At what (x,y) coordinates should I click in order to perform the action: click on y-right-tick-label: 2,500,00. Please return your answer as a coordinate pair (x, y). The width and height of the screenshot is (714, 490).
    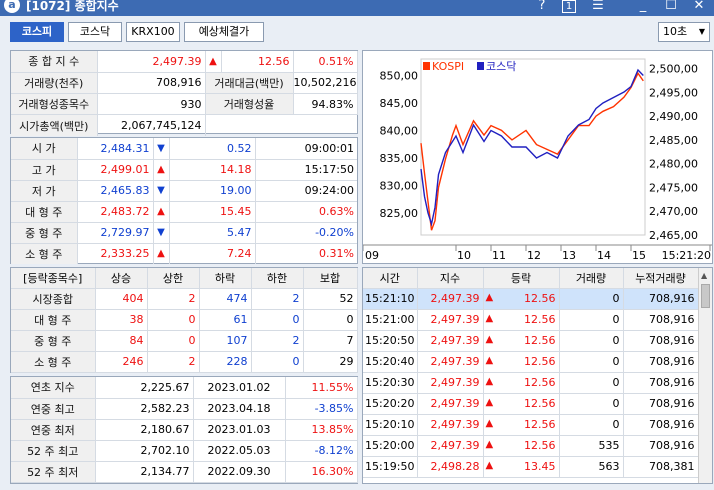
    Looking at the image, I should click on (673, 69).